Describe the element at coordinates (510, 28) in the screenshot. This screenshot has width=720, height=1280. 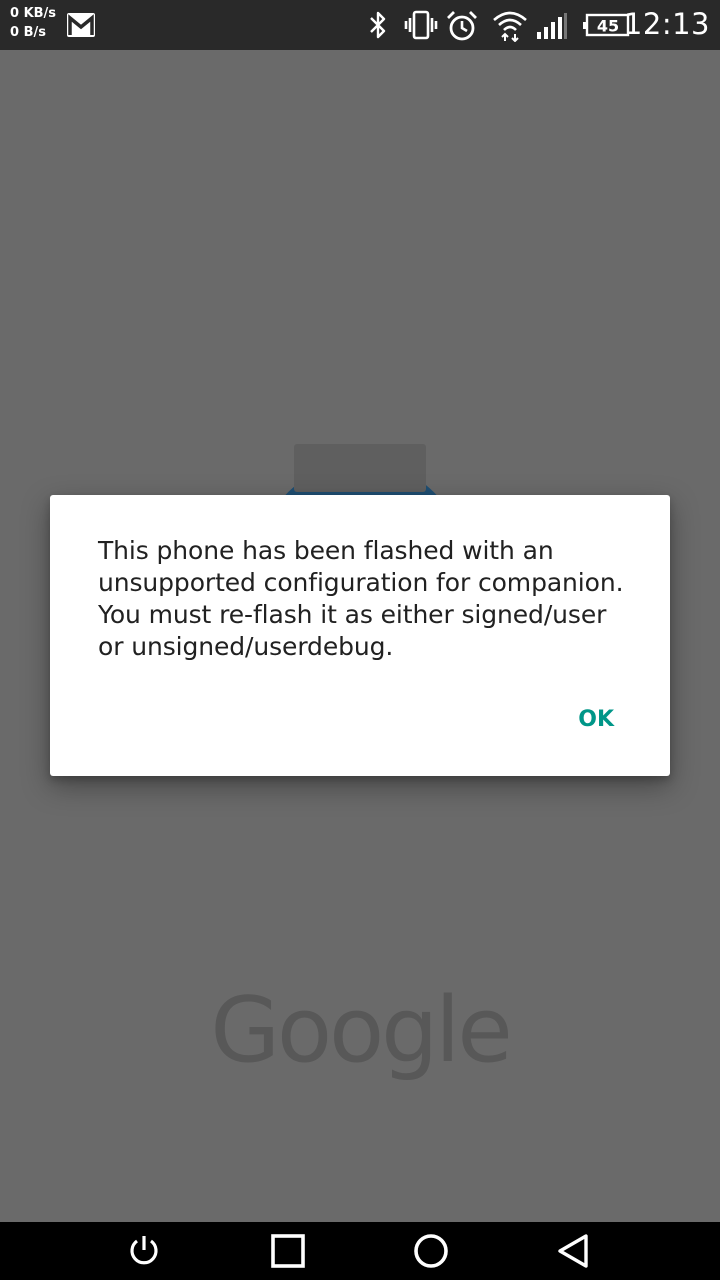
I see `wifi-icon` at that location.